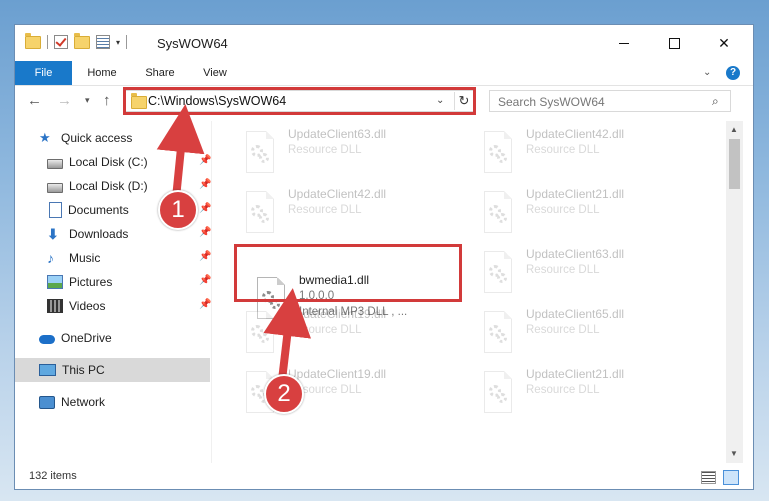  What do you see at coordinates (47, 42) in the screenshot?
I see `separator` at bounding box center [47, 42].